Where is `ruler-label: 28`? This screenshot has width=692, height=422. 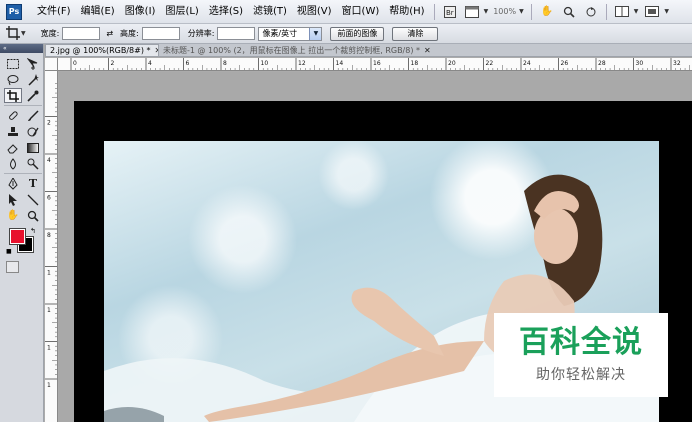 ruler-label: 28 is located at coordinates (602, 63).